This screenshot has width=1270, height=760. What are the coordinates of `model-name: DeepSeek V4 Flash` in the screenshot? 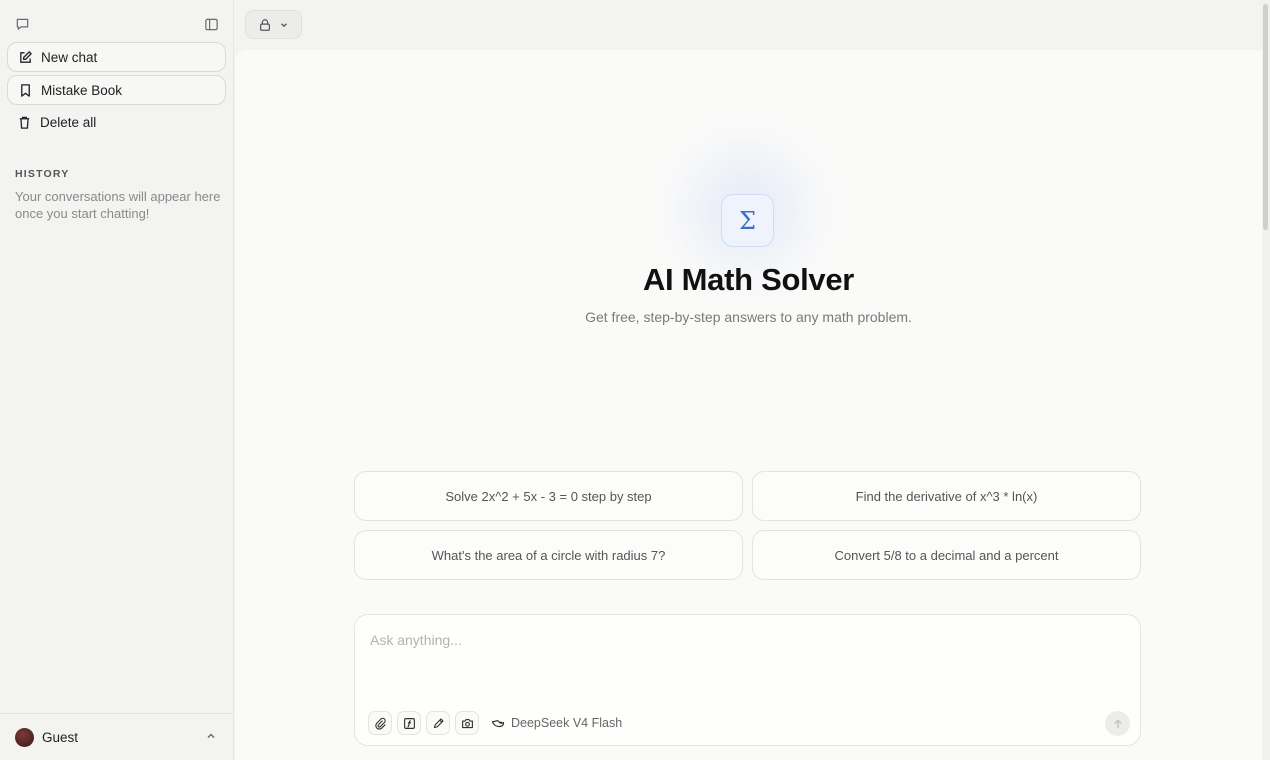 It's located at (567, 723).